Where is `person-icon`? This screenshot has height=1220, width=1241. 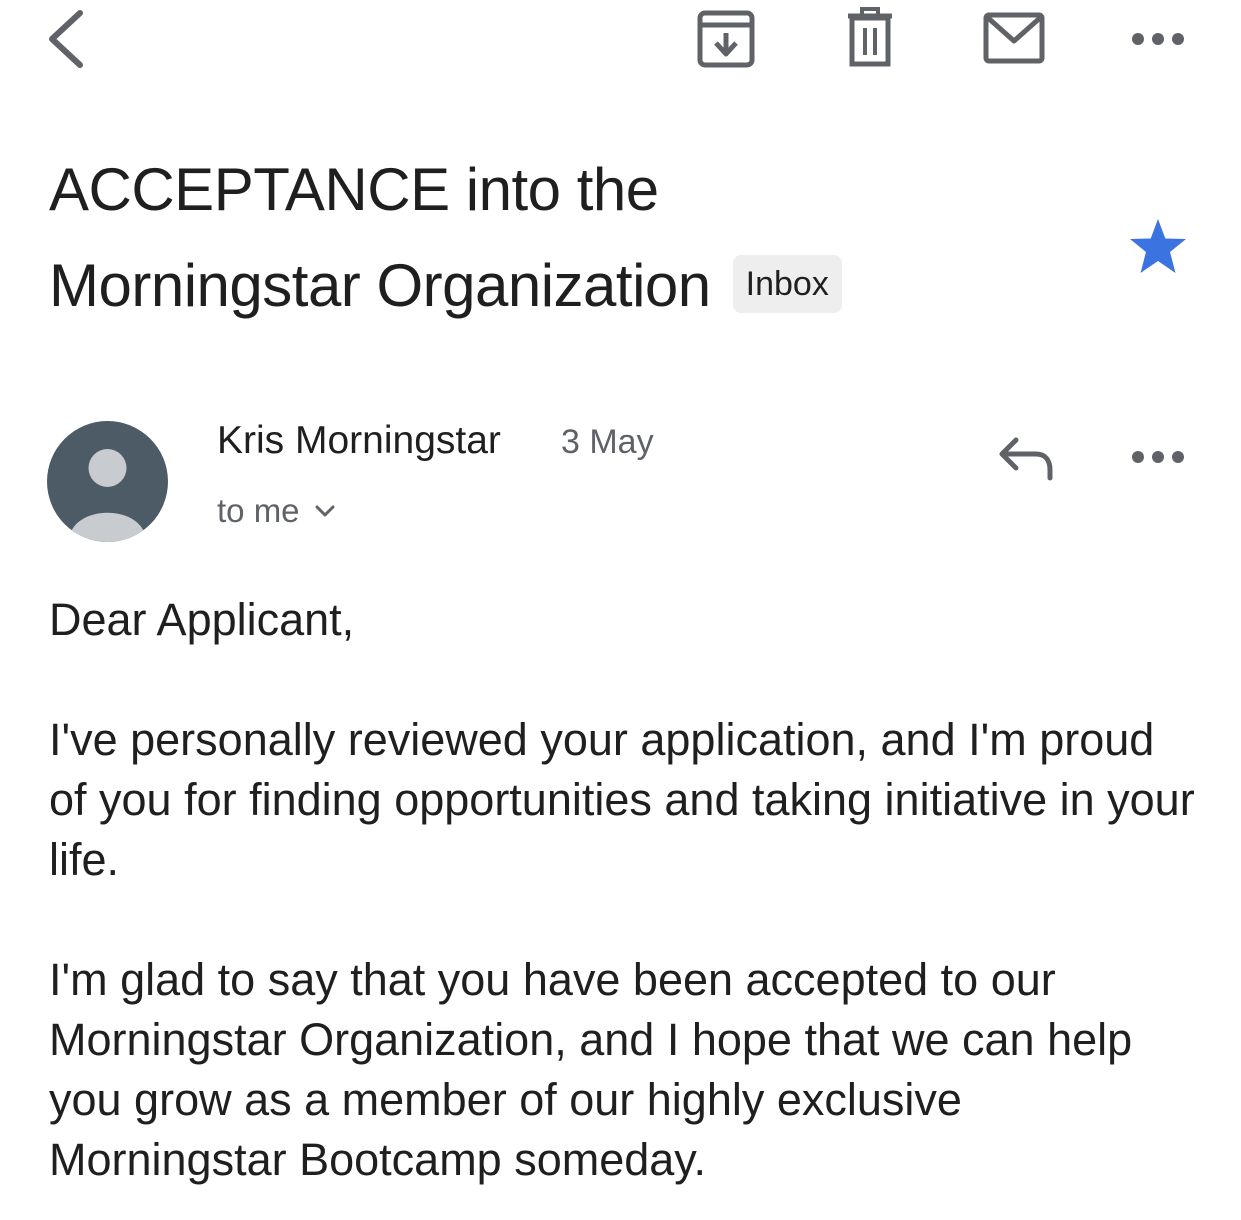
person-icon is located at coordinates (107, 495).